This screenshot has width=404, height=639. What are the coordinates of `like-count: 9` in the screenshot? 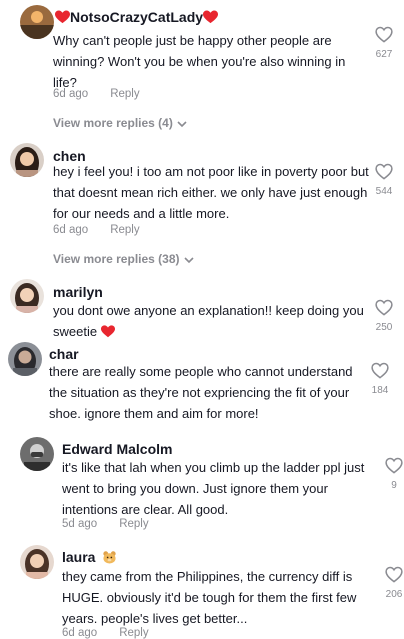 It's located at (394, 485).